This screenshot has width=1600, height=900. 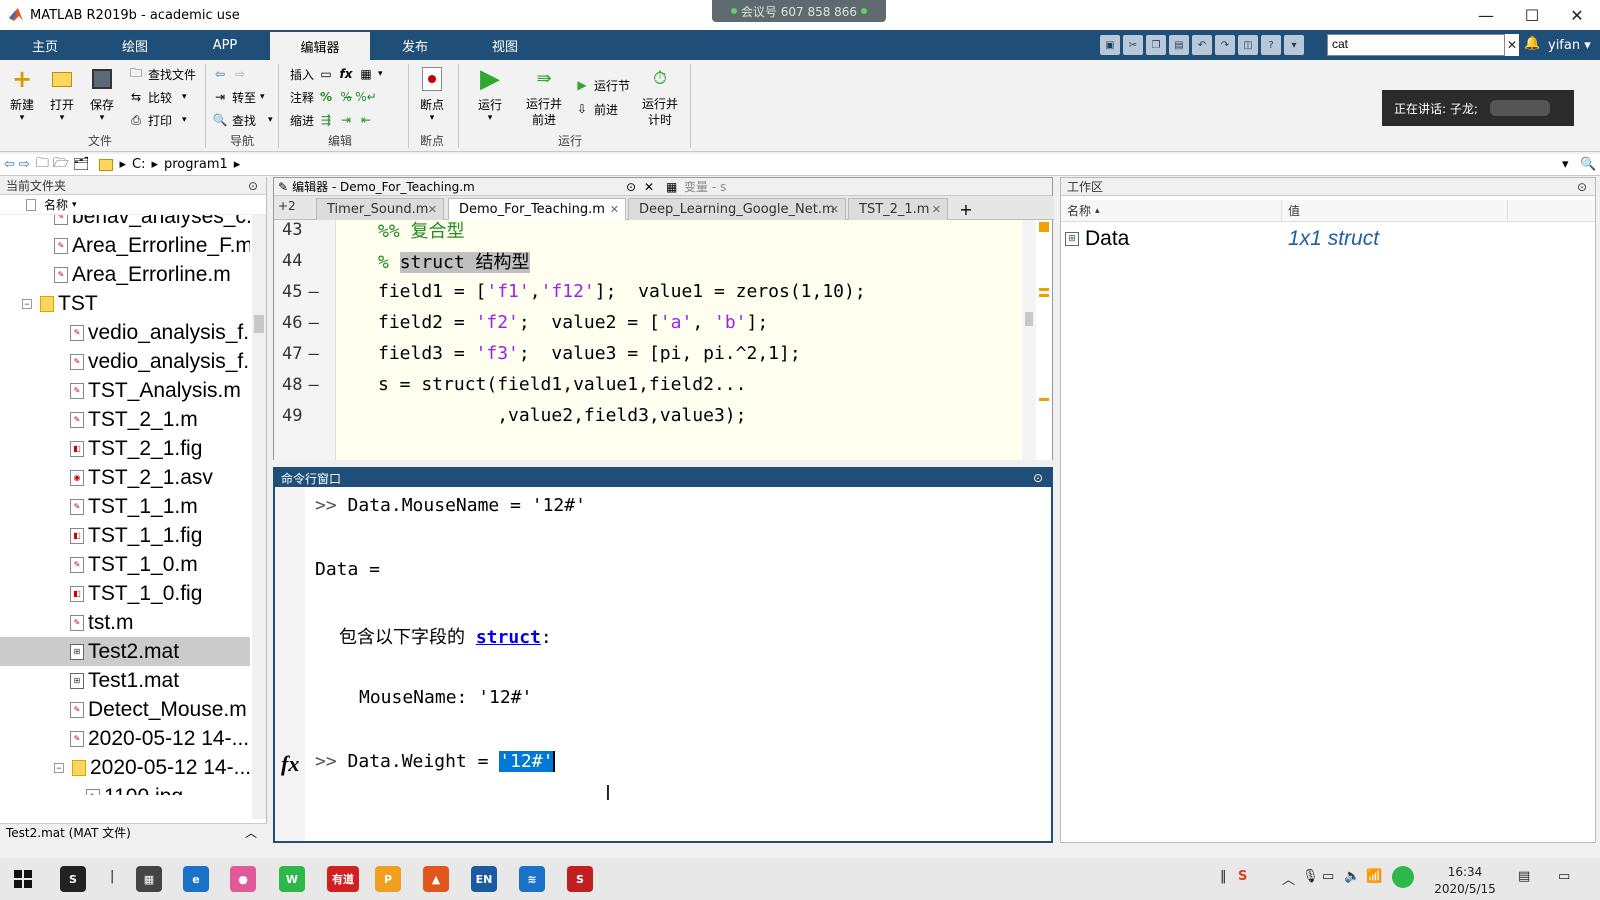 What do you see at coordinates (421, 232) in the screenshot?
I see `code-line: %% 复合型` at bounding box center [421, 232].